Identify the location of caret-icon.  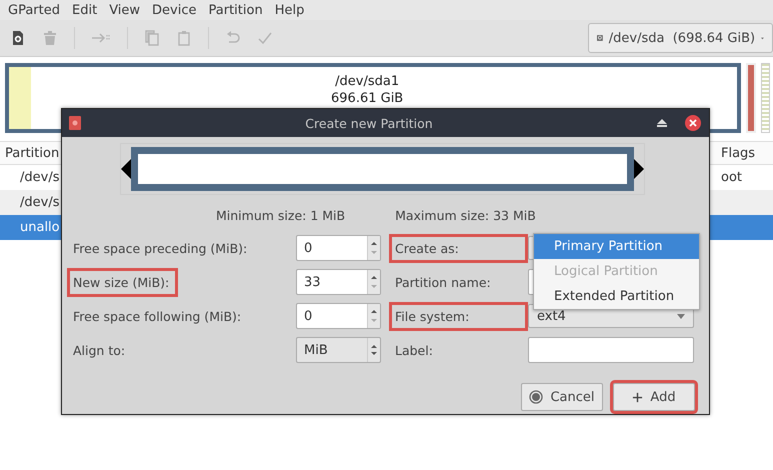
(681, 316).